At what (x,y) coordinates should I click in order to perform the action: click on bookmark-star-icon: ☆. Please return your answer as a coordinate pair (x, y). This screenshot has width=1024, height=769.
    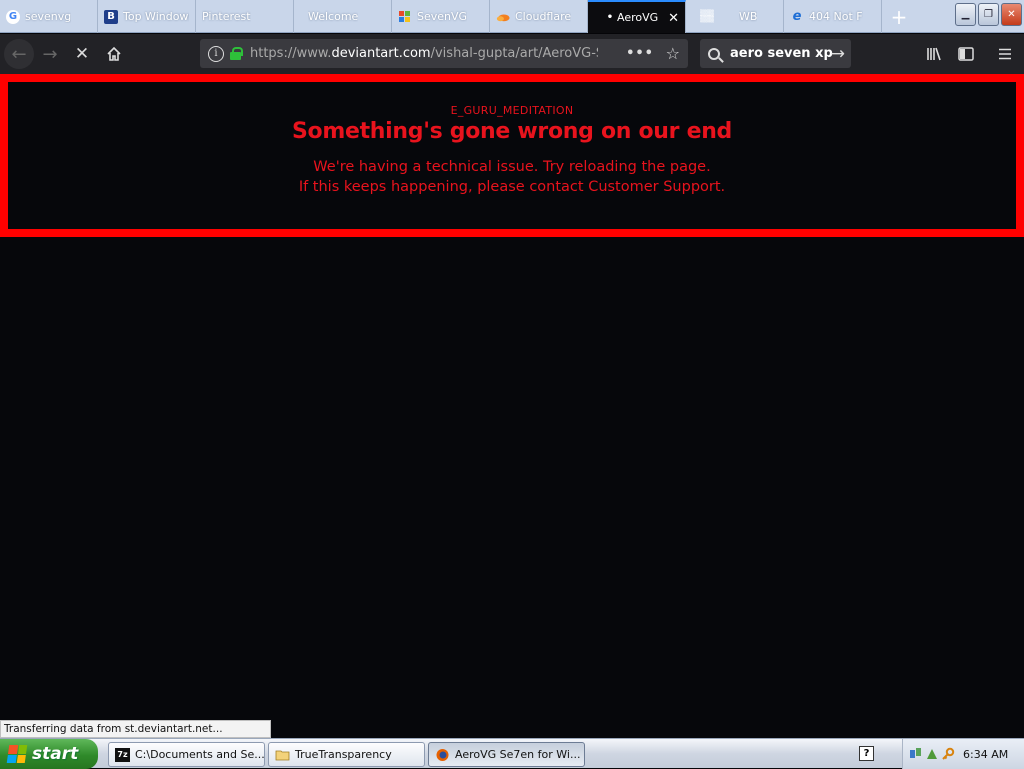
    Looking at the image, I should click on (673, 53).